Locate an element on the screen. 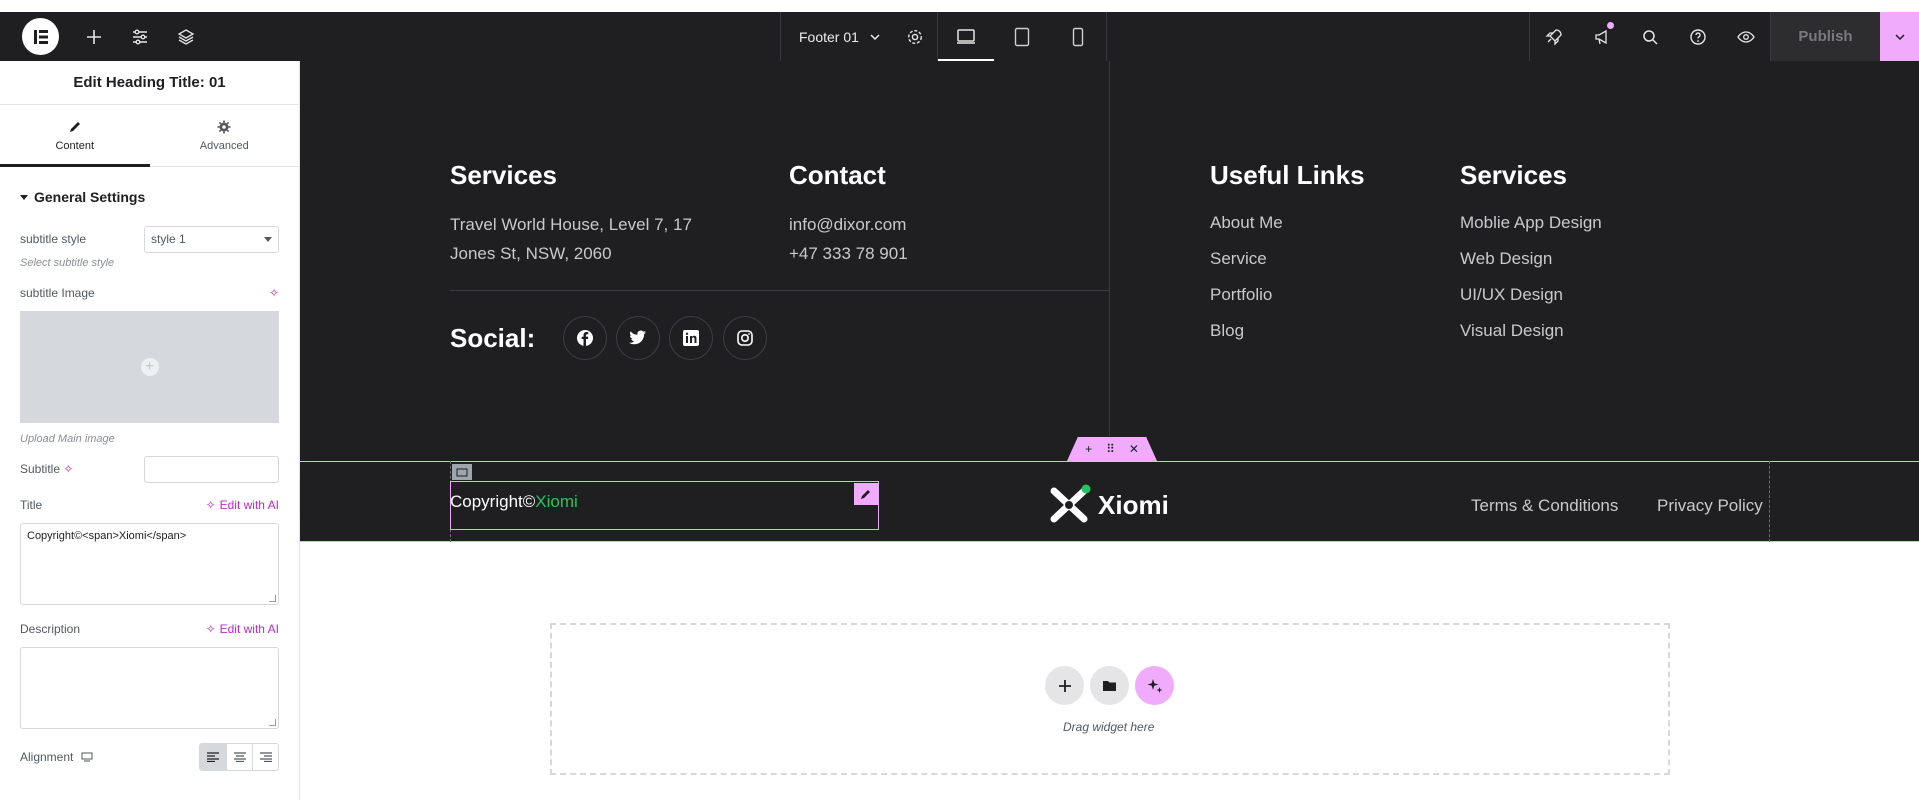 This screenshot has height=800, width=1919. tab-content: Content is located at coordinates (75, 136).